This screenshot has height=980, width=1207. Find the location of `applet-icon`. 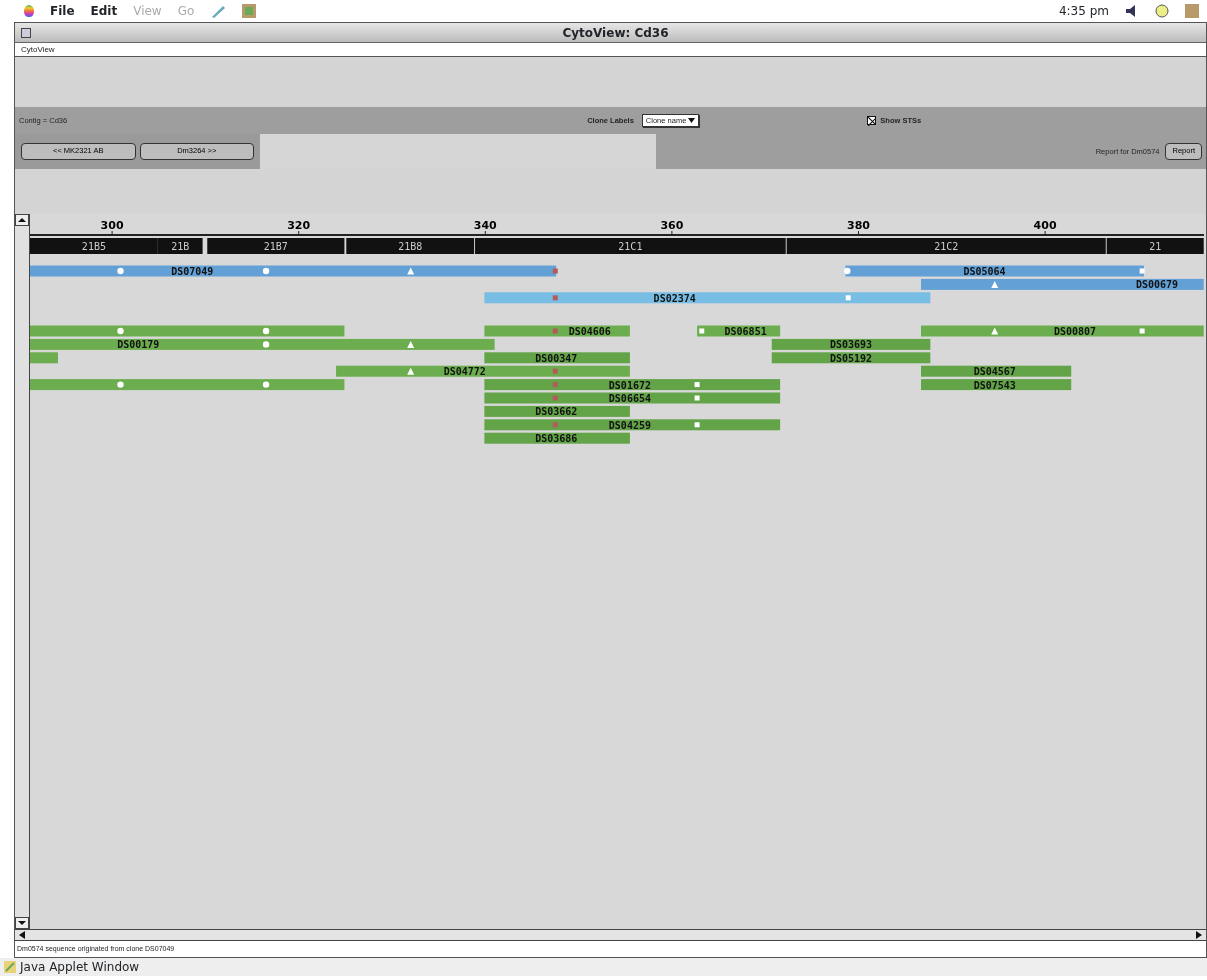

applet-icon is located at coordinates (10, 967).